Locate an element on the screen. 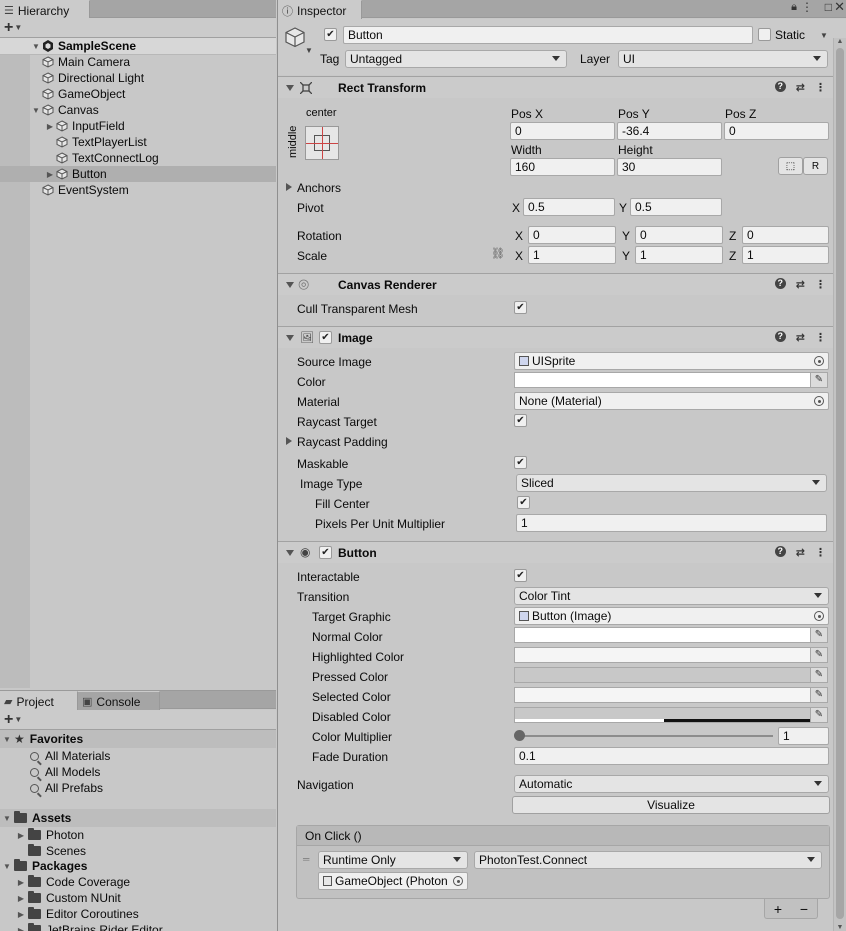  hierarchy-item: ▶ Button is located at coordinates (138, 174).